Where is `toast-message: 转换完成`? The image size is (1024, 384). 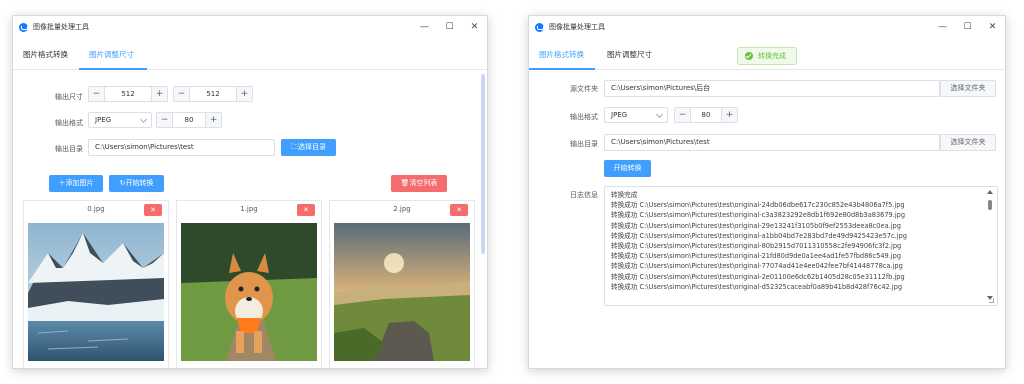
toast-message: 转换完成 is located at coordinates (772, 56).